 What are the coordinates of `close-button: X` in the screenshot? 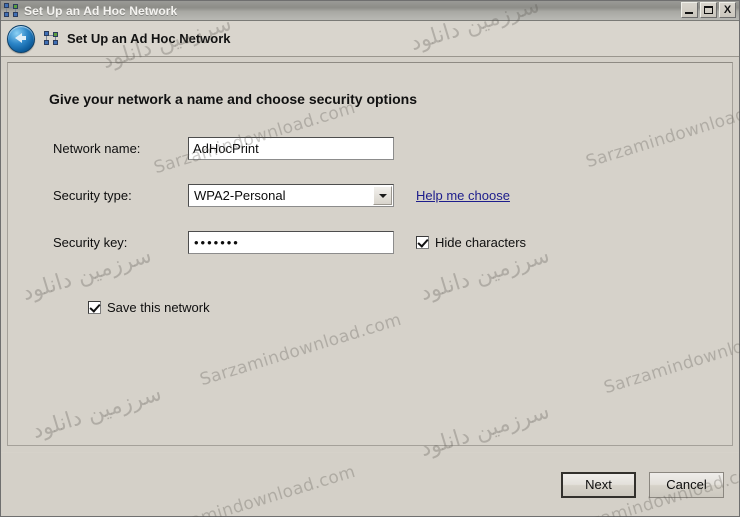 It's located at (727, 10).